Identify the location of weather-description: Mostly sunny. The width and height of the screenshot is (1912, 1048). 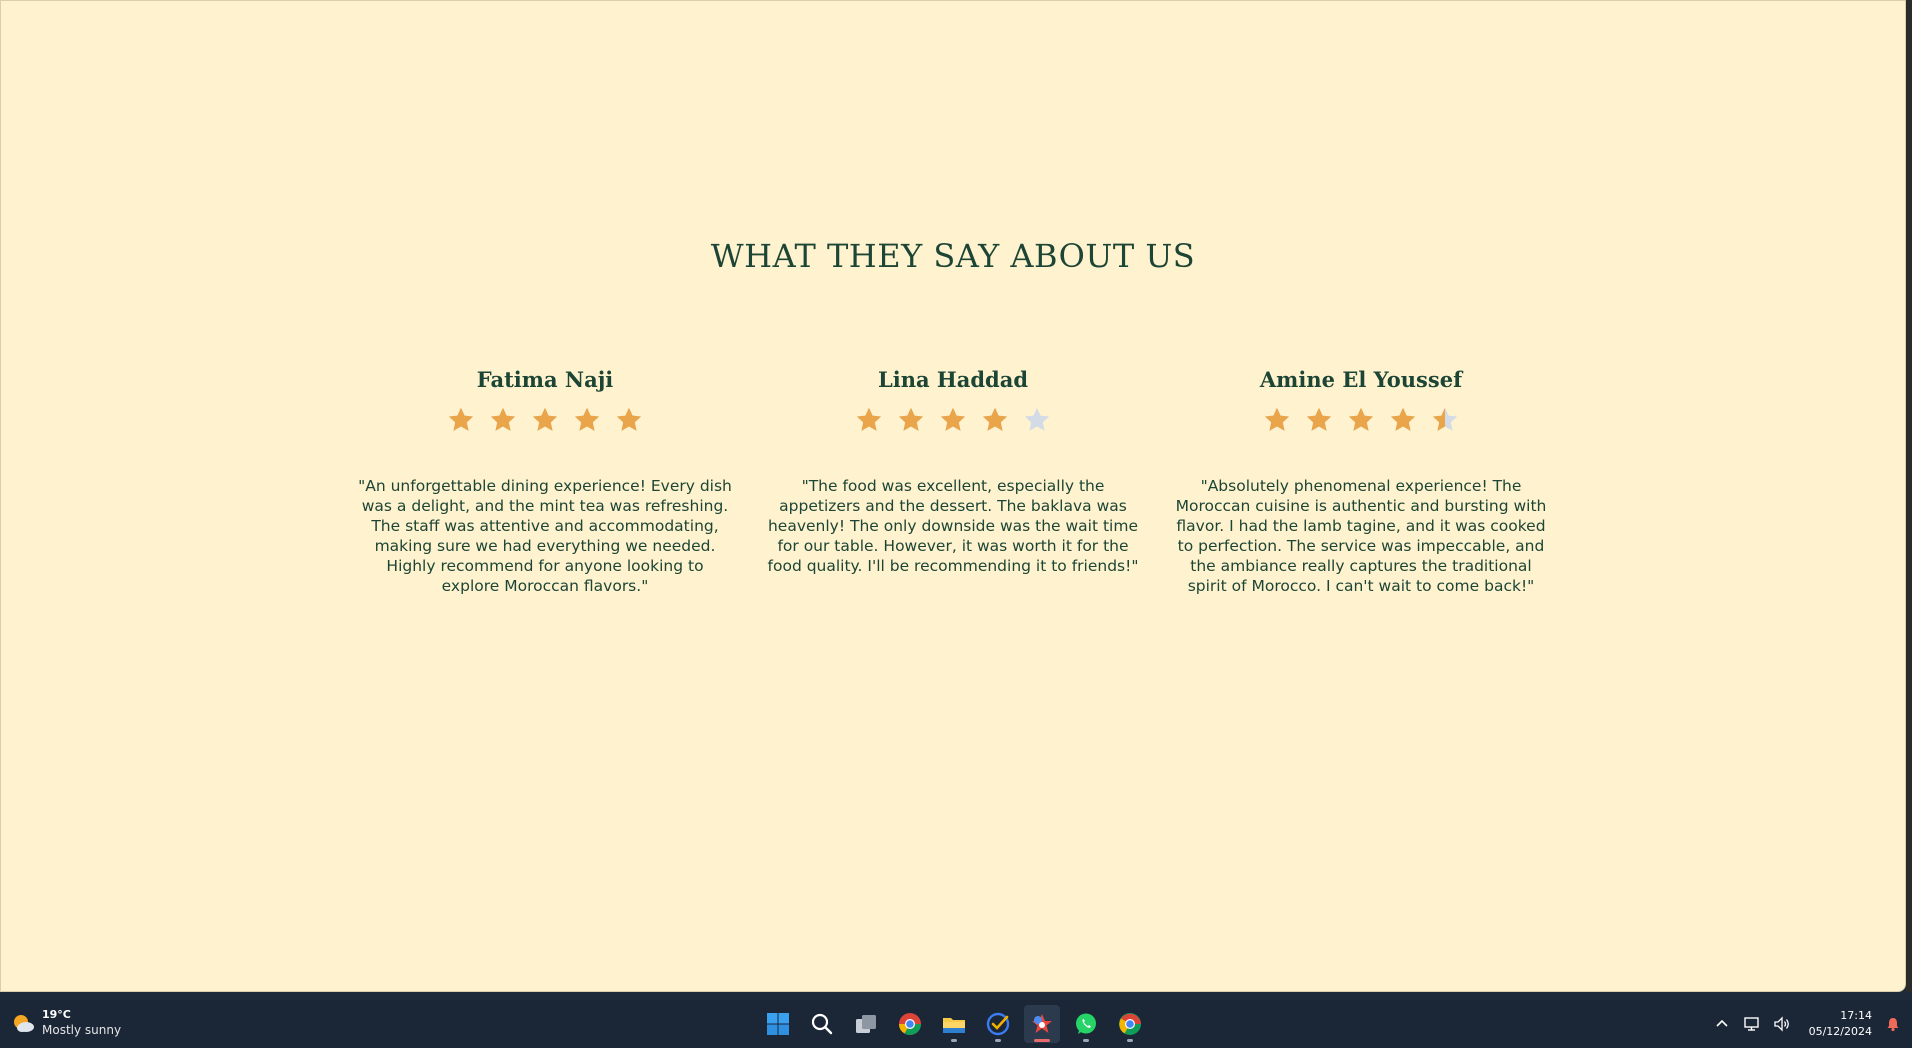
(82, 1030).